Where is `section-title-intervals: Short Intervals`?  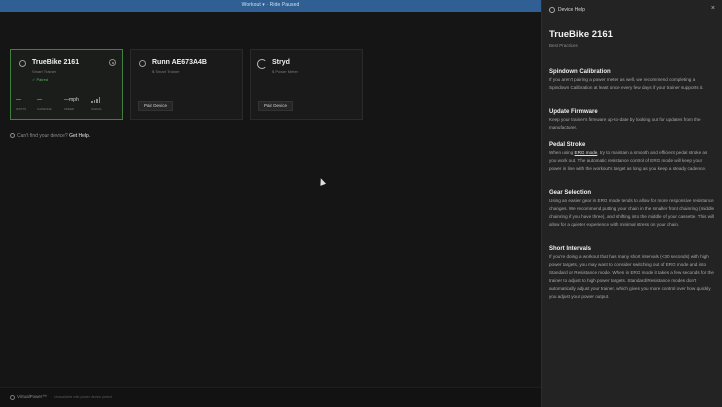 section-title-intervals: Short Intervals is located at coordinates (570, 249).